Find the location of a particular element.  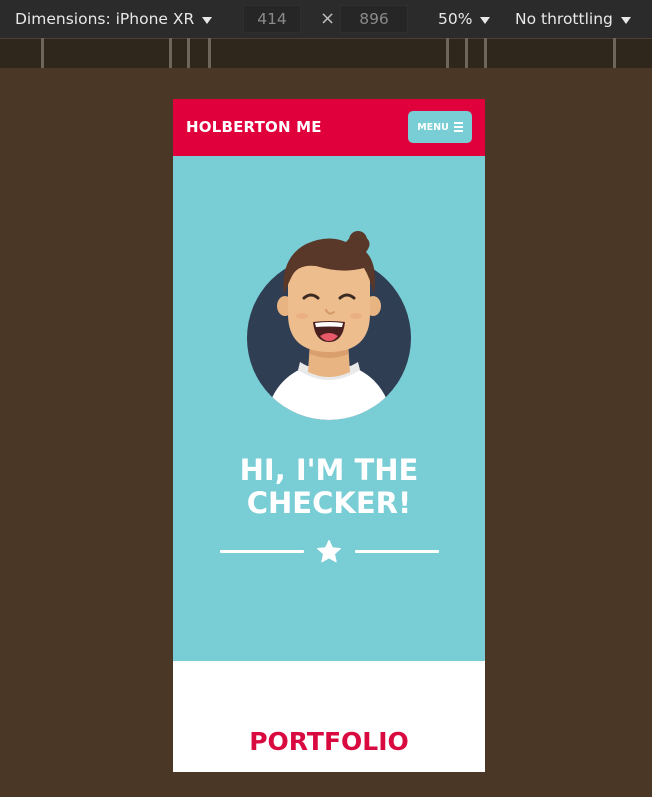

hero-title-line-1: HI, I'M THE is located at coordinates (329, 470).